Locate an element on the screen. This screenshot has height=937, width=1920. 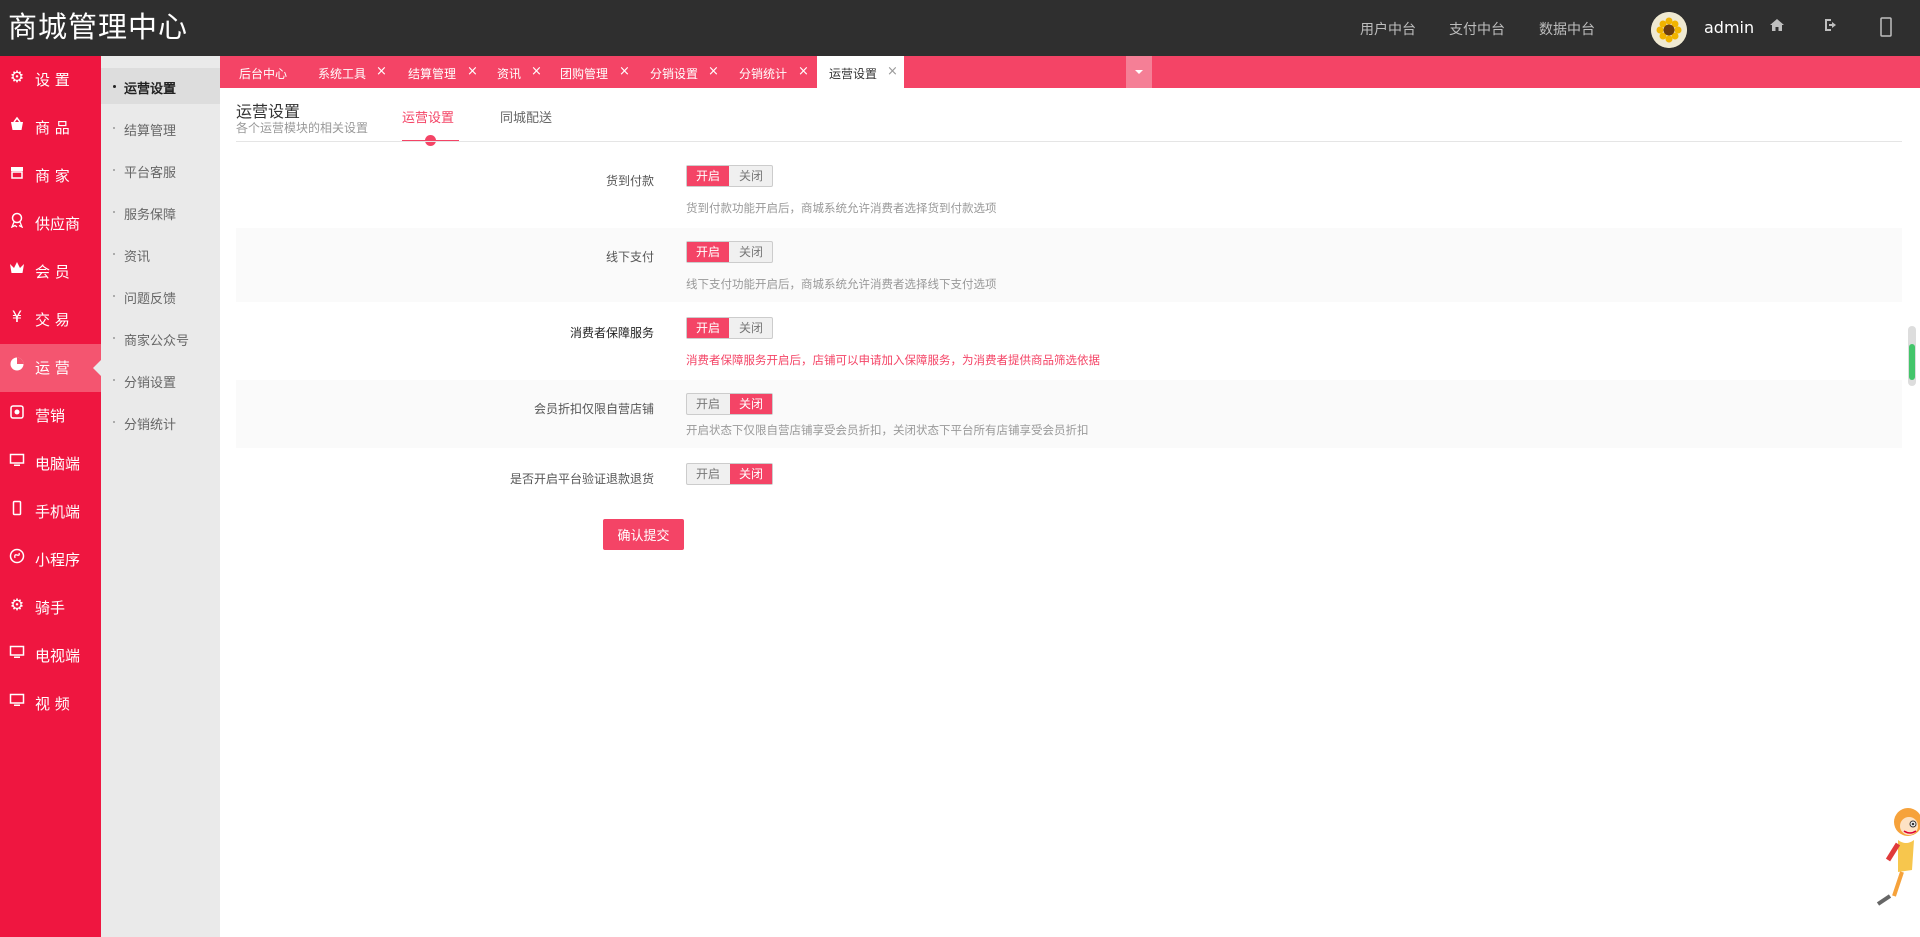
sidebar-item-label: 营销 is located at coordinates (50, 416).